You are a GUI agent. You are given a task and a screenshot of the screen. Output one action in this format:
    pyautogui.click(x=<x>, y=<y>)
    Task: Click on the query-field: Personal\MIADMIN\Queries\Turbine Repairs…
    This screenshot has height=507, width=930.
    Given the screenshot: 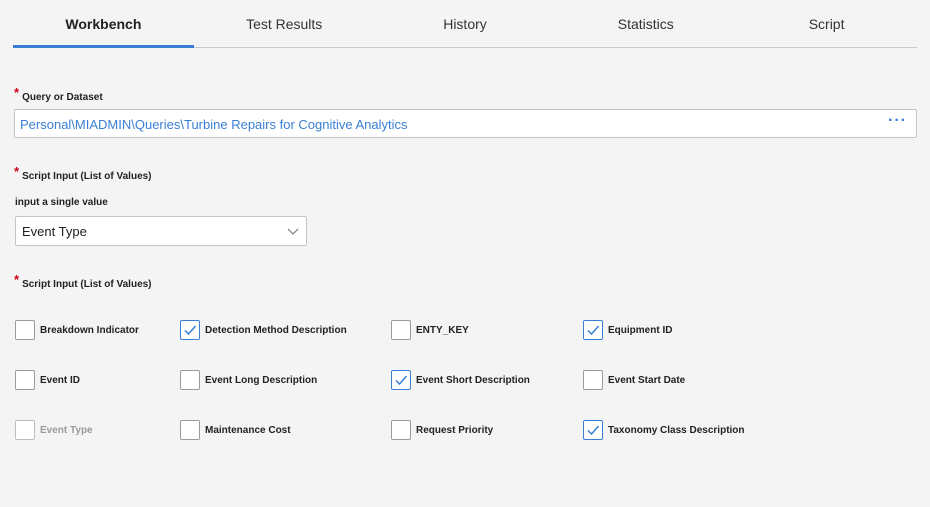 What is the action you would take?
    pyautogui.click(x=465, y=123)
    